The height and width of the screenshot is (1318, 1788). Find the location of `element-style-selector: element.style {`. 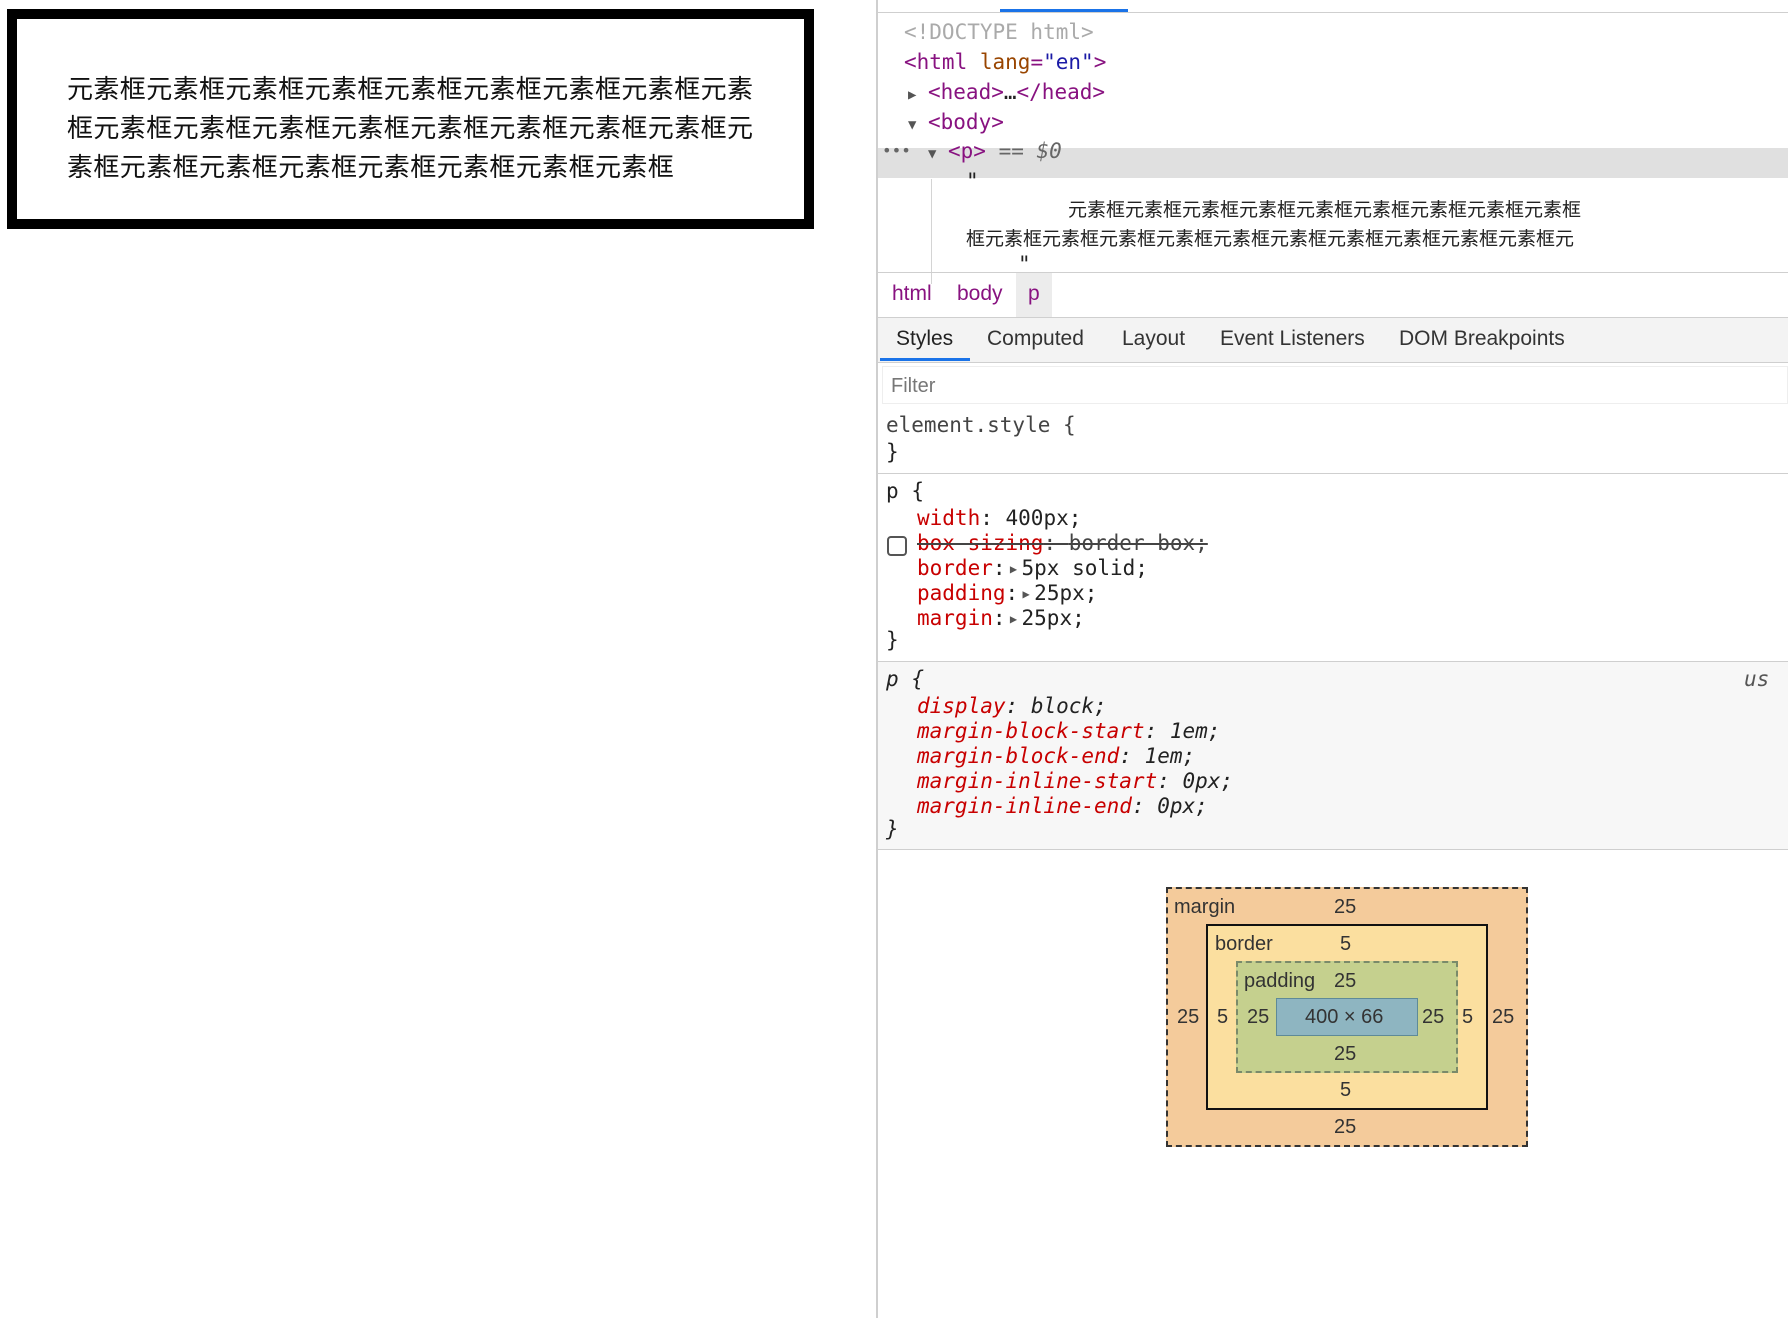

element-style-selector: element.style { is located at coordinates (981, 425).